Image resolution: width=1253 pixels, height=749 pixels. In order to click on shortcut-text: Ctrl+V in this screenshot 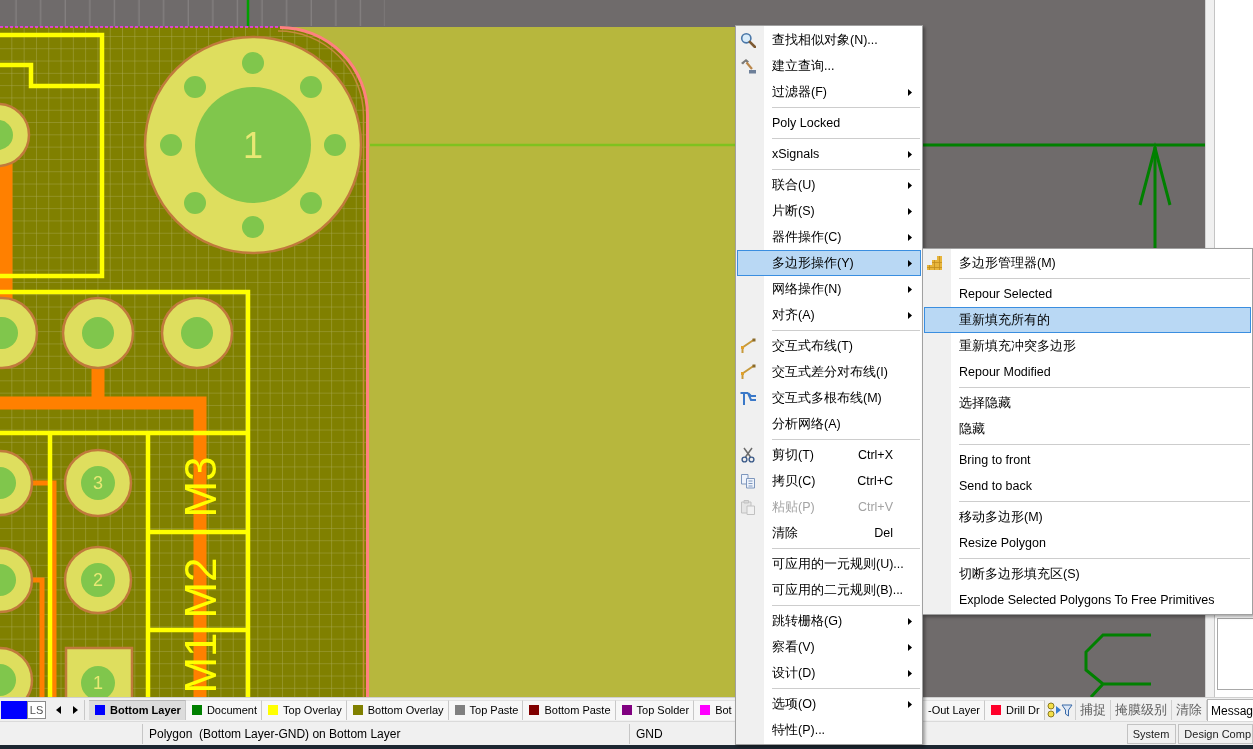, I will do `click(875, 507)`.